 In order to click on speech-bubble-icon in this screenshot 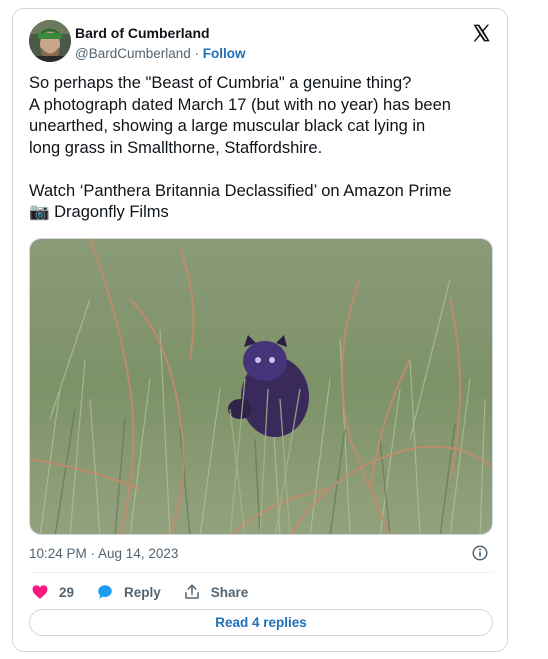, I will do `click(105, 592)`.